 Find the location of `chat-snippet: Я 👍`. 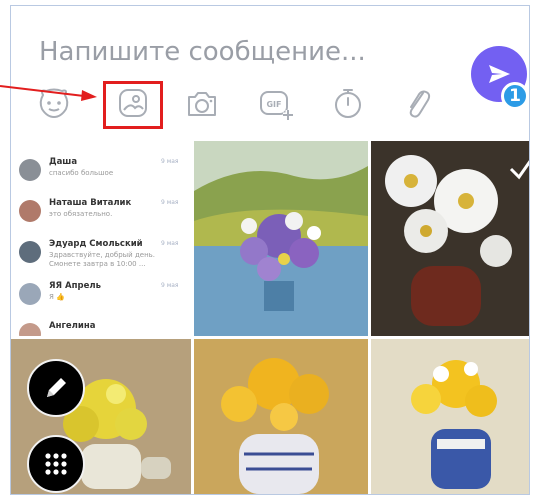

chat-snippet: Я 👍 is located at coordinates (57, 297).